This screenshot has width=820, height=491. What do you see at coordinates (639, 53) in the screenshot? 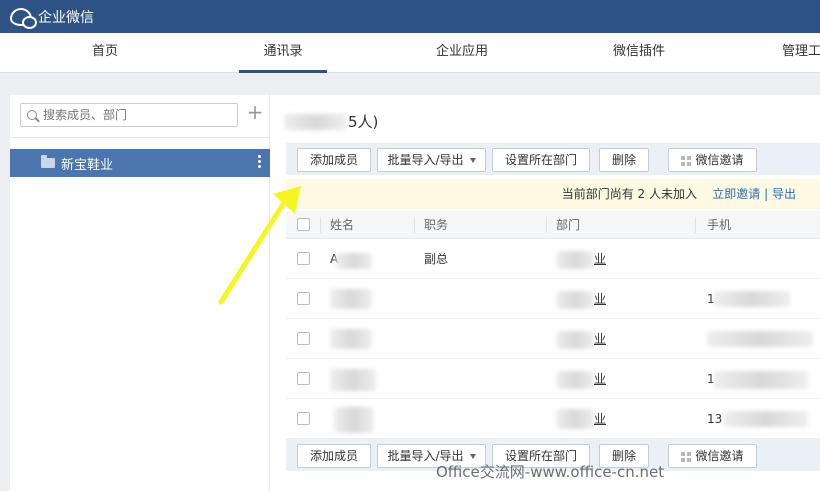
I see `tab-wechat-plugin: 微信插件` at bounding box center [639, 53].